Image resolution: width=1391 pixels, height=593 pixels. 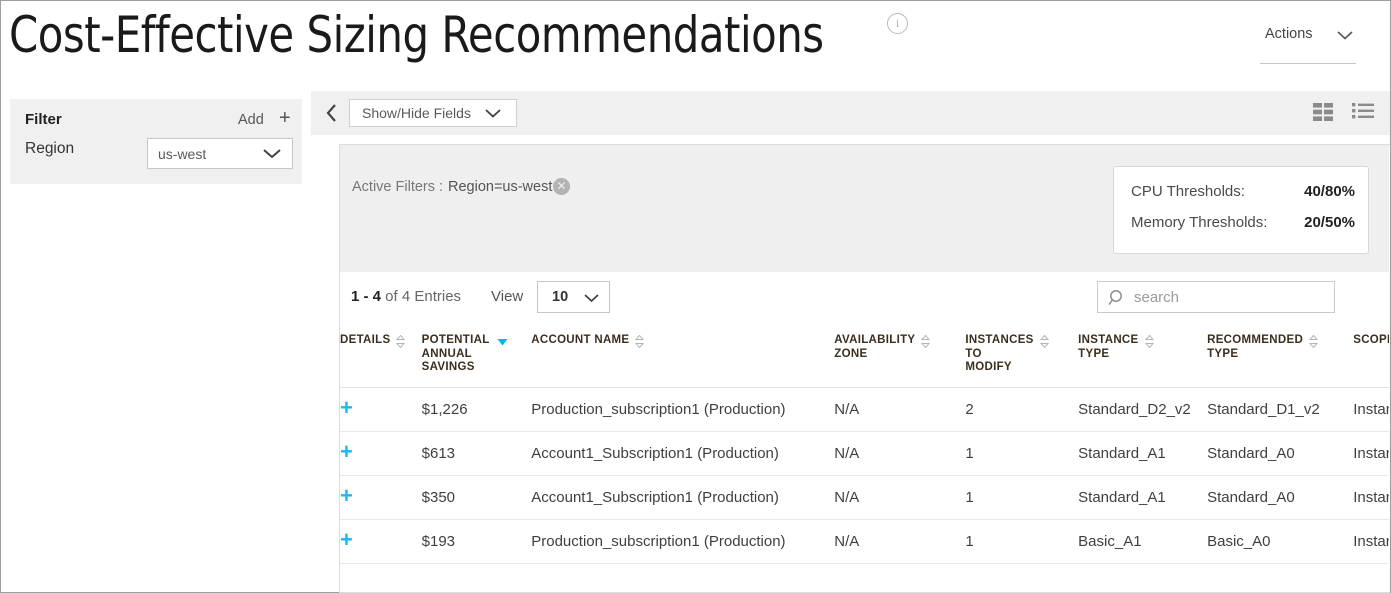 I want to click on table-controls: 1 - 4 of 4 Entries View 10 search, so click(x=864, y=298).